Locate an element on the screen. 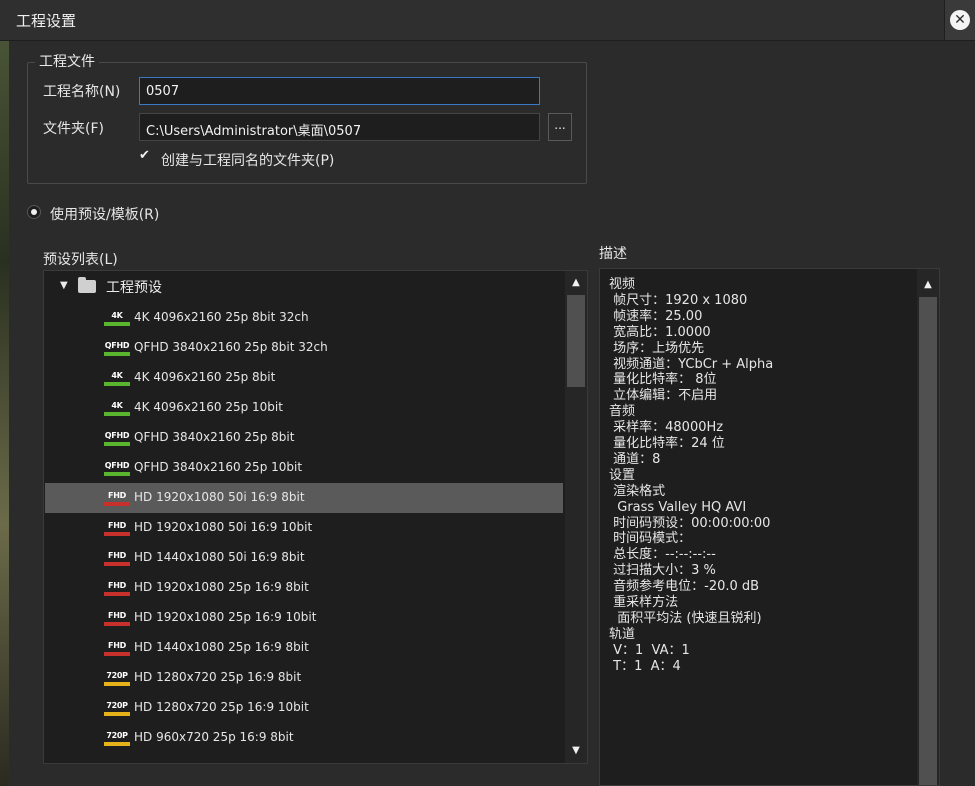  preset-item-label: HD 1440x1080 25p 16:9 8bit is located at coordinates (221, 647).